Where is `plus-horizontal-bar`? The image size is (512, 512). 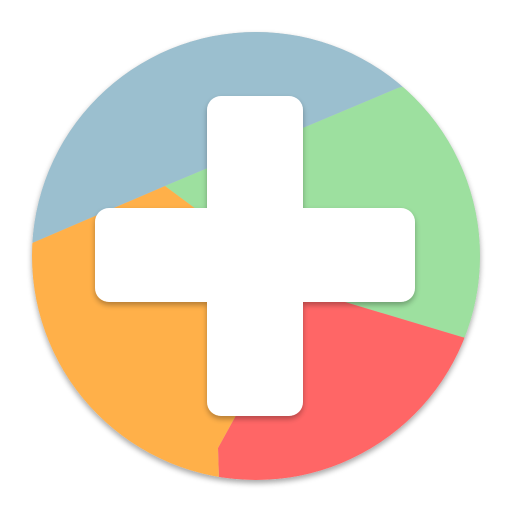
plus-horizontal-bar is located at coordinates (255, 255).